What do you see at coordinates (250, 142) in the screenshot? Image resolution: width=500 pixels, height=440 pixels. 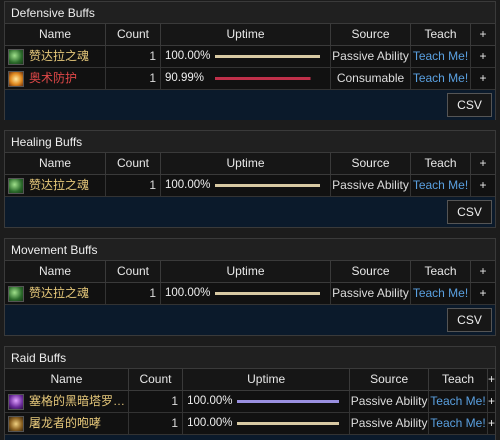 I see `panel-title: Healing Buffs` at bounding box center [250, 142].